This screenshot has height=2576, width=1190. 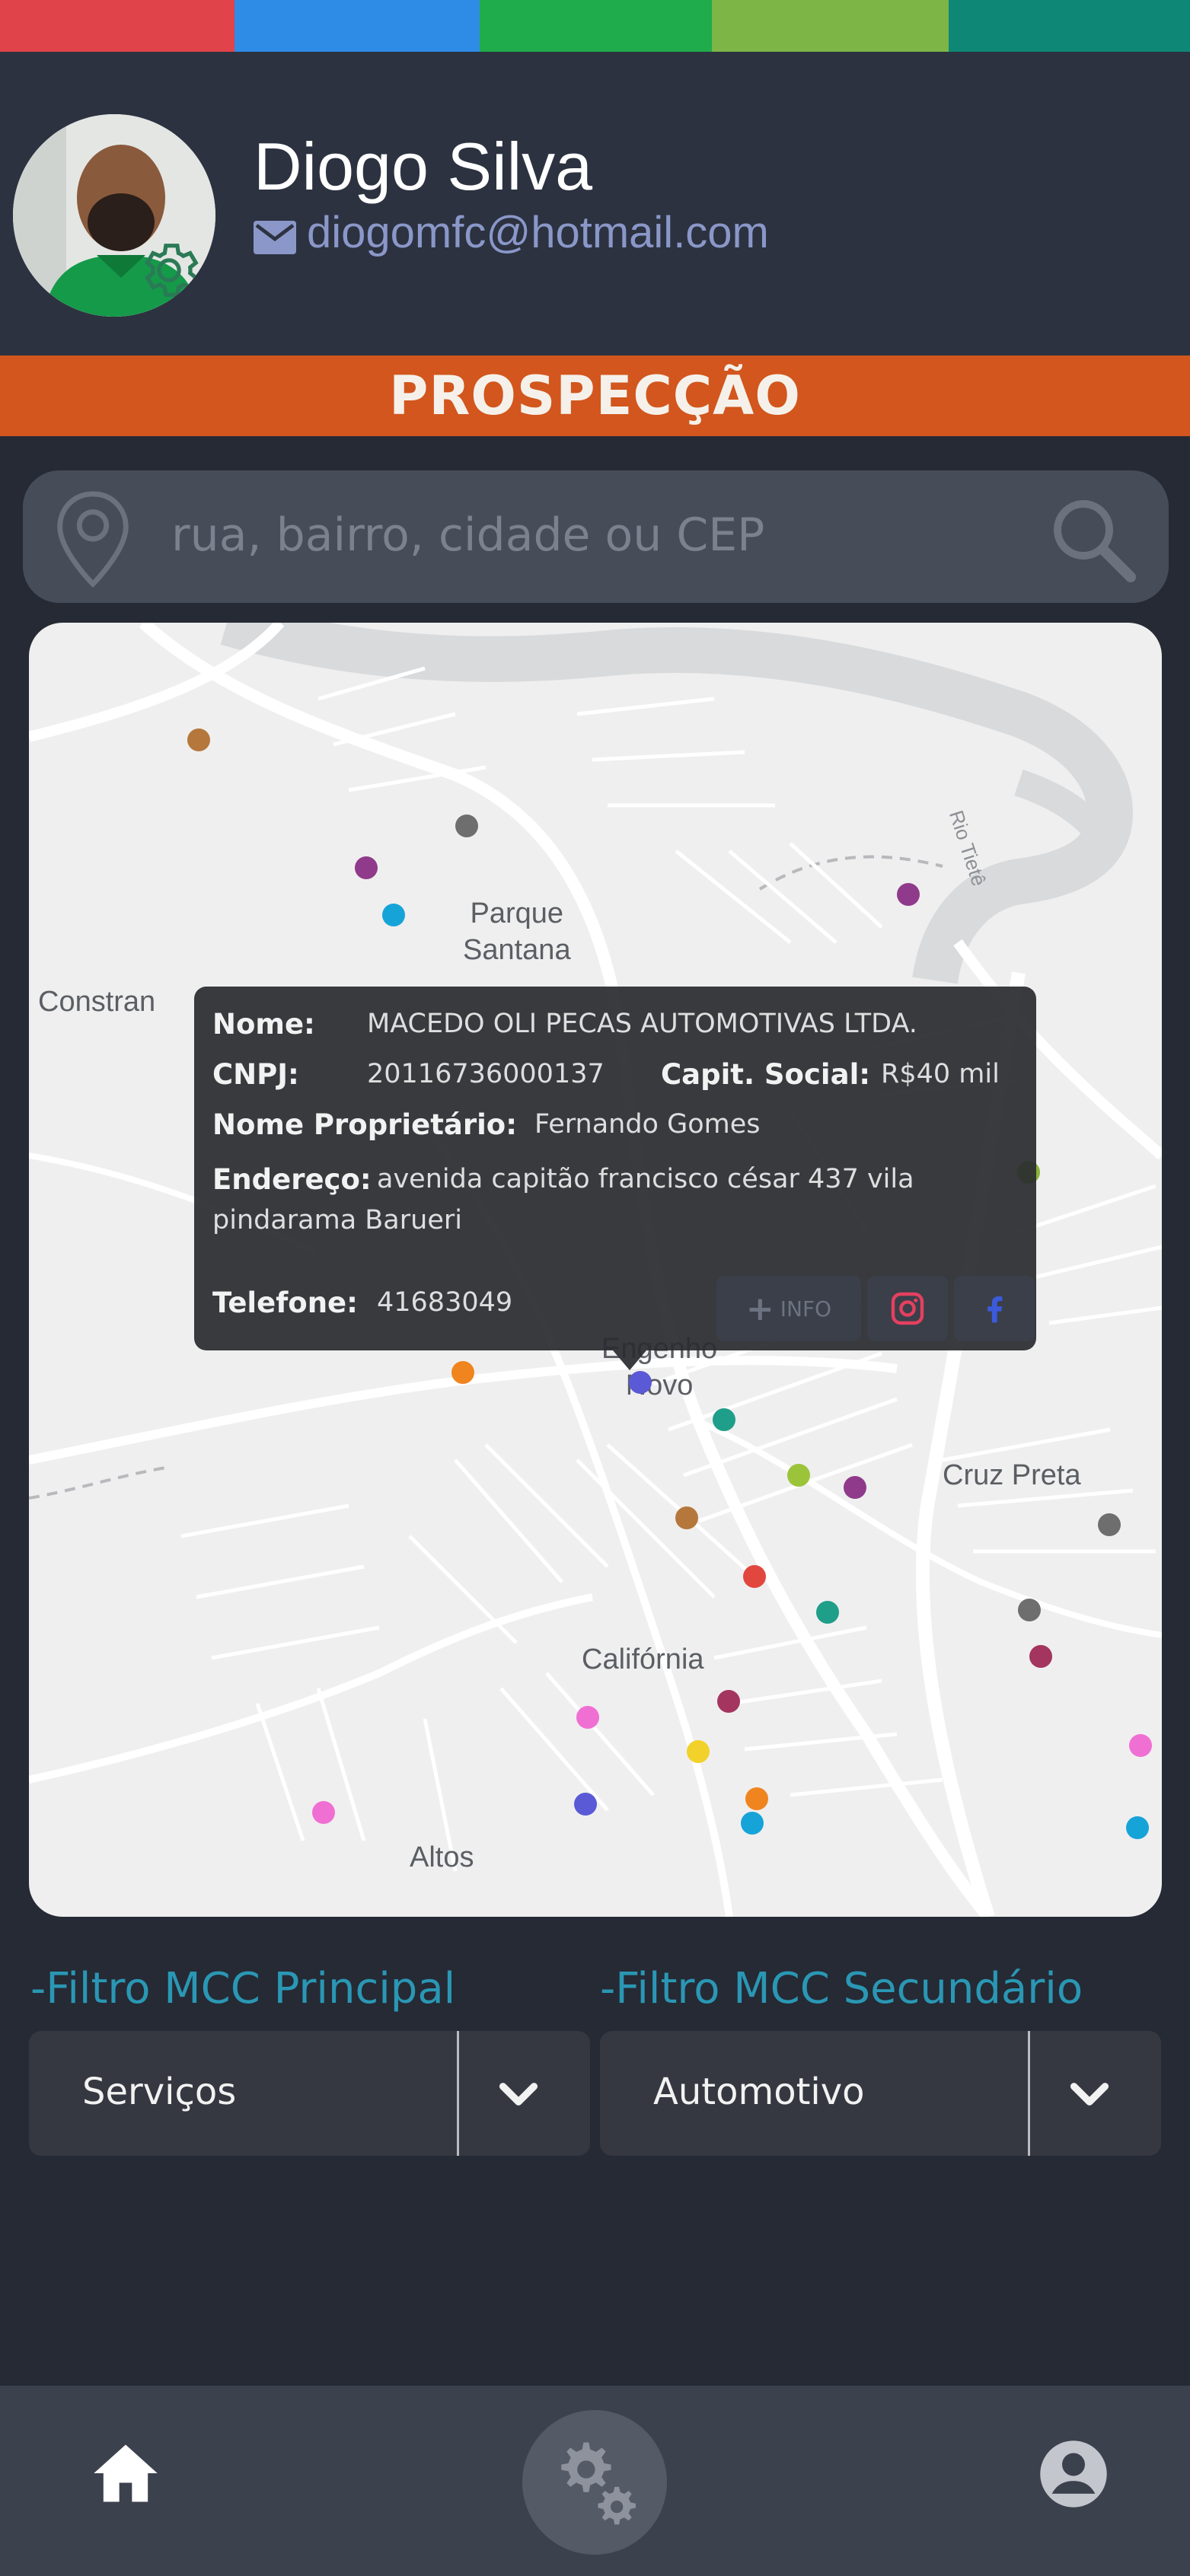 What do you see at coordinates (538, 233) in the screenshot?
I see `user-email: diogomfc@hotmail.com` at bounding box center [538, 233].